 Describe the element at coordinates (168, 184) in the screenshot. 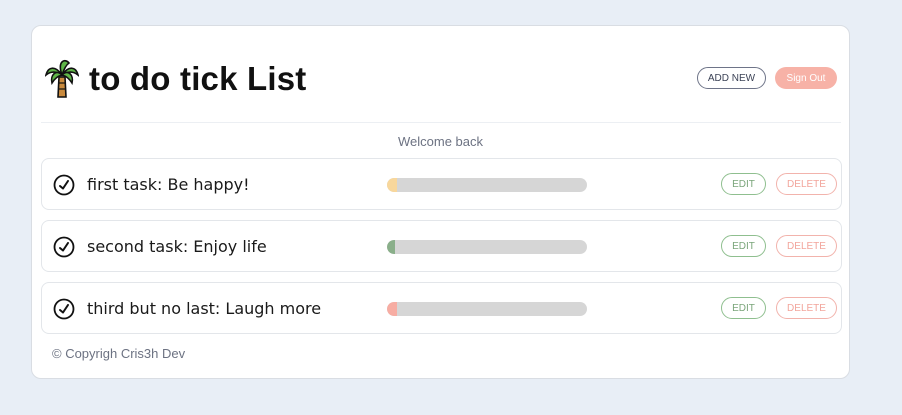

I see `task-text: first task: Be happy!` at that location.